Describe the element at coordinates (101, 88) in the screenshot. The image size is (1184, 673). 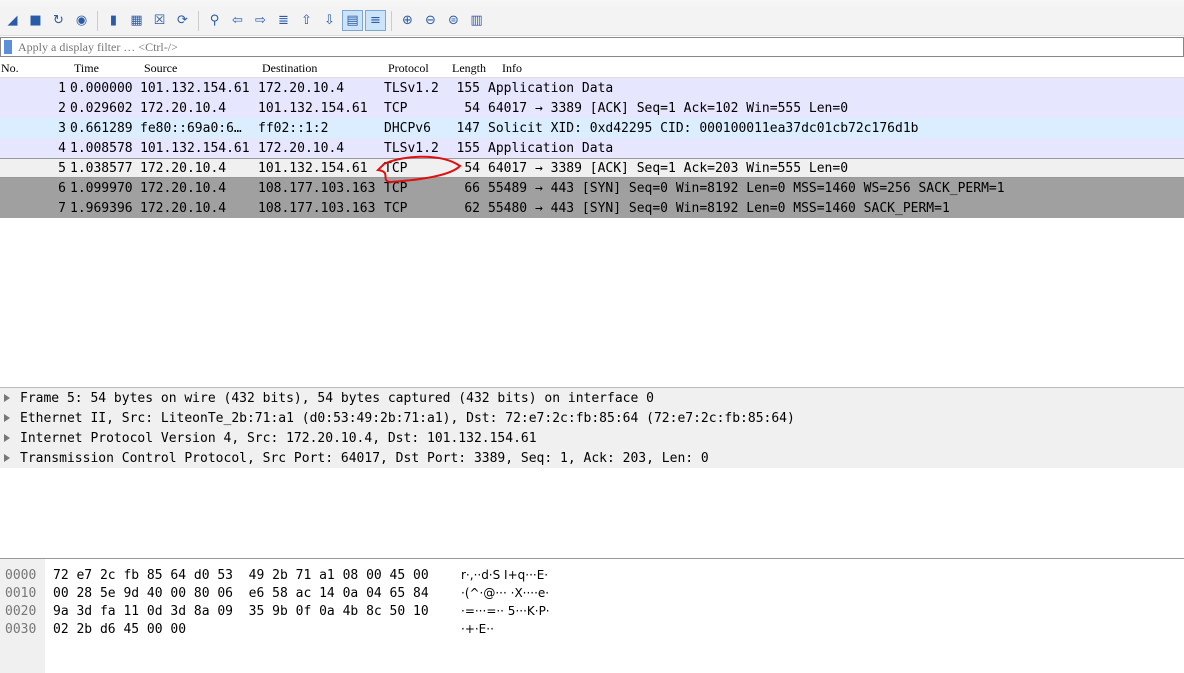
I see `packet-time: 0.000000` at that location.